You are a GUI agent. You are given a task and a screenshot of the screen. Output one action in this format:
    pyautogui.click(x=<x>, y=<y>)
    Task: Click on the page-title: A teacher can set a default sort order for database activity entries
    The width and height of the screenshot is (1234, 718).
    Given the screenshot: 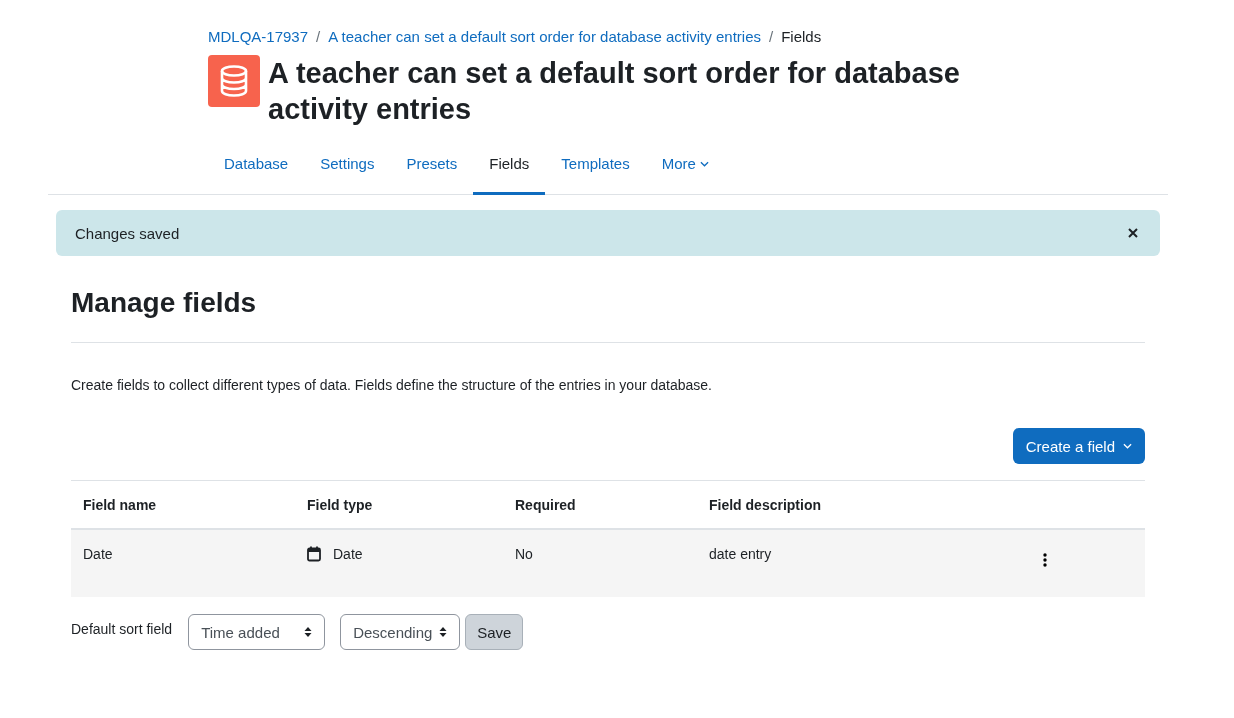 What is the action you would take?
    pyautogui.click(x=614, y=91)
    